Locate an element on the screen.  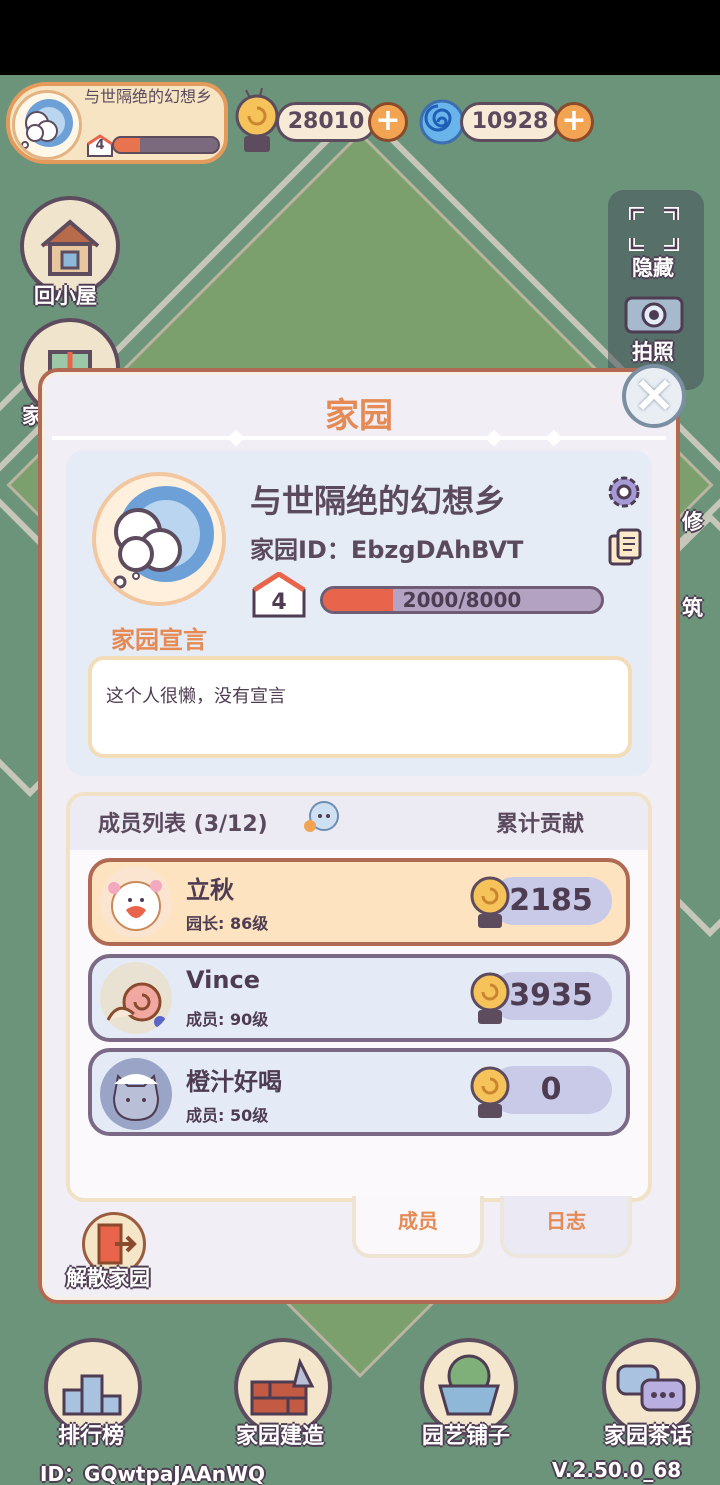
photo-label: 拍照 is located at coordinates (653, 352).